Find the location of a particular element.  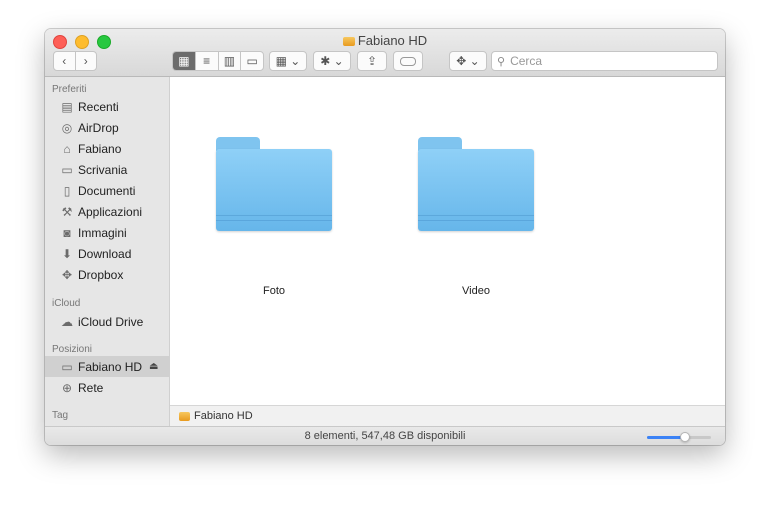

gear-icon: ✱ ⌄ is located at coordinates (332, 61).